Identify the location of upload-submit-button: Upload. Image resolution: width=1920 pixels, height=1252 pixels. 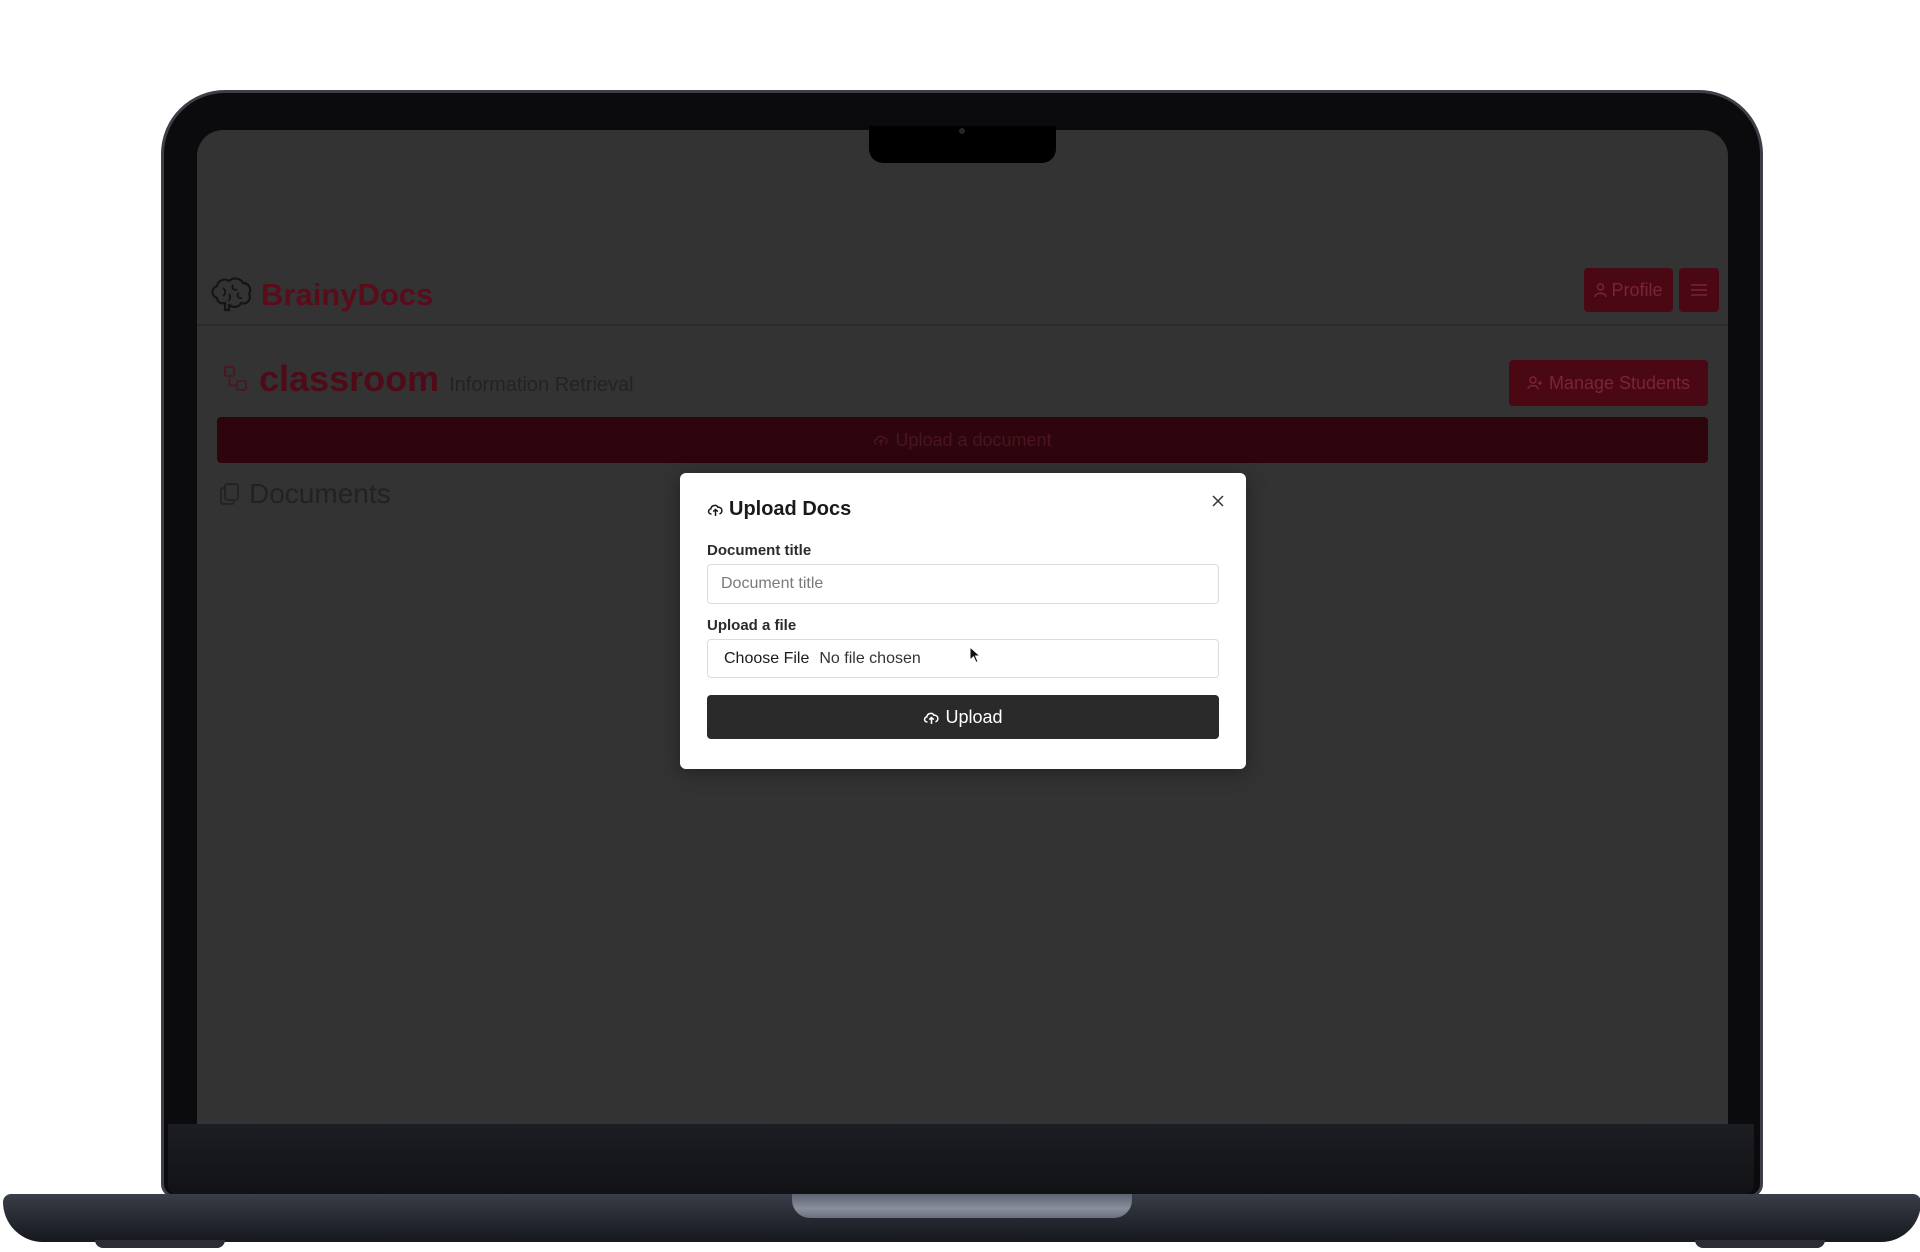
(963, 717).